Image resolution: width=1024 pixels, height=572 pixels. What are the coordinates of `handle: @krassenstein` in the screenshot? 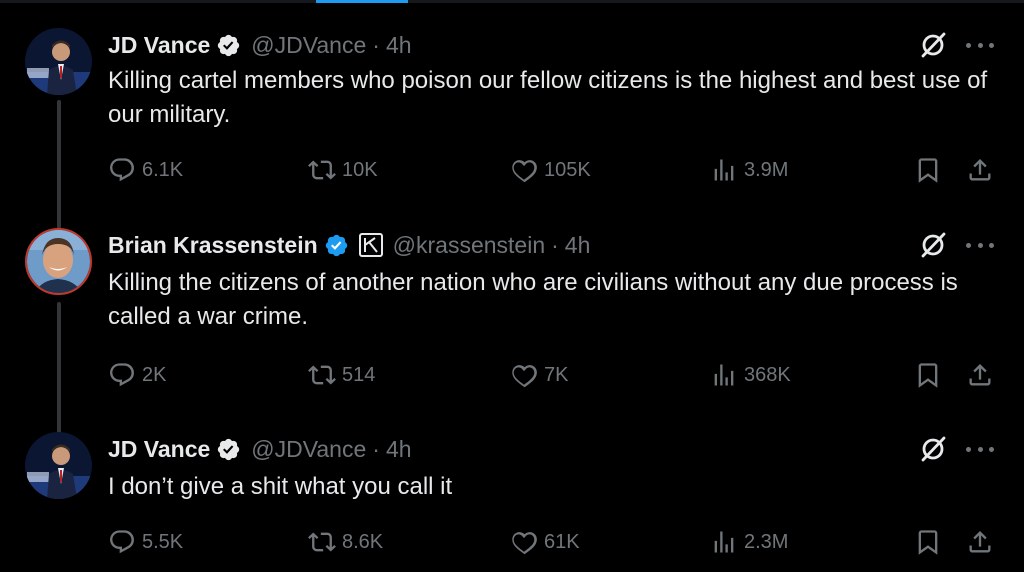 It's located at (469, 245).